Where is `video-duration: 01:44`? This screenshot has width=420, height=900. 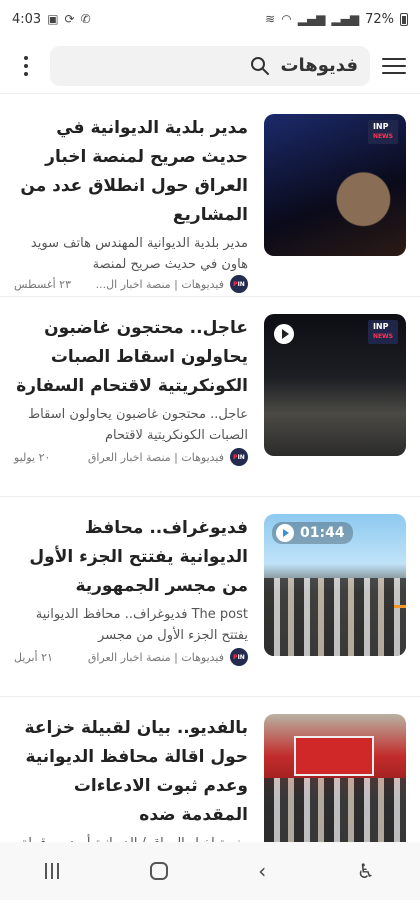
video-duration: 01:44 is located at coordinates (312, 533).